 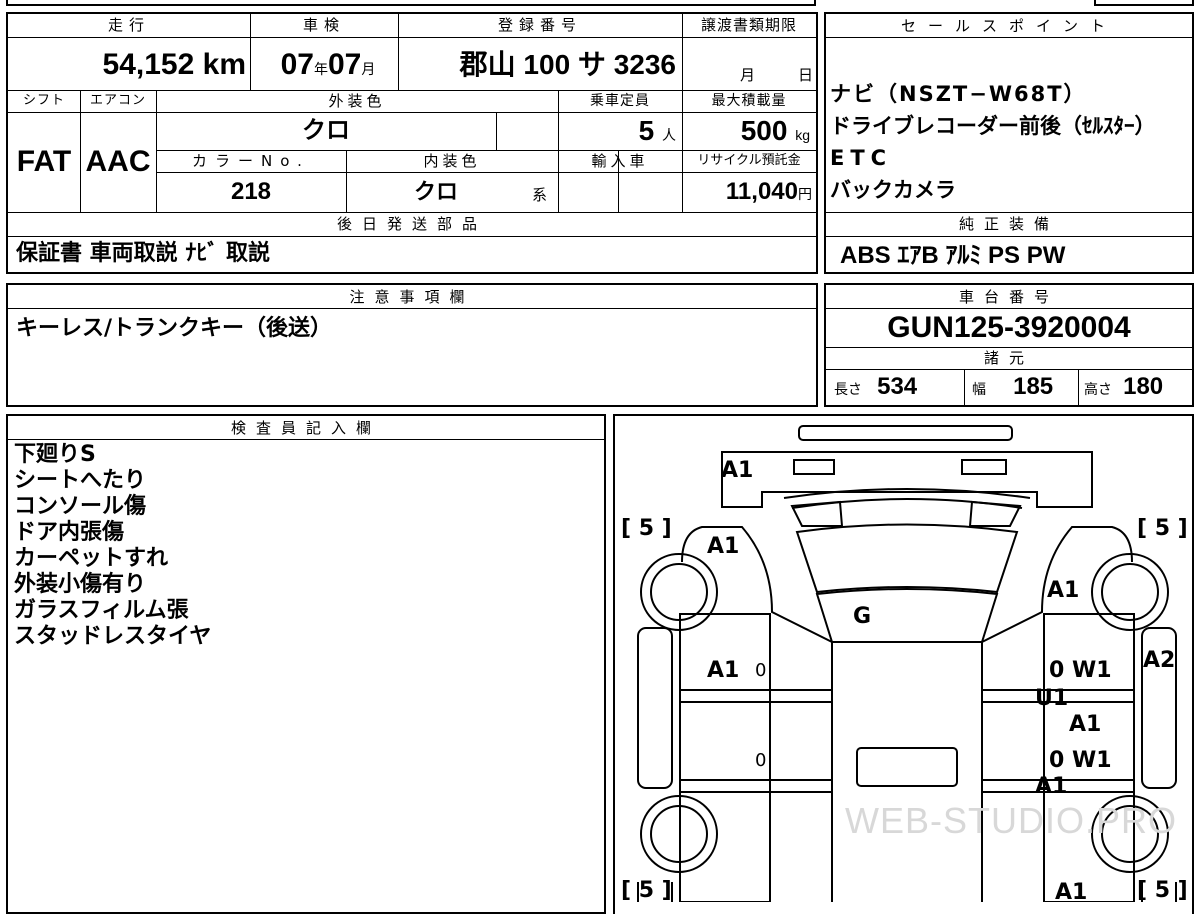 What do you see at coordinates (328, 64) in the screenshot?
I see `inspection-value: 07年07月` at bounding box center [328, 64].